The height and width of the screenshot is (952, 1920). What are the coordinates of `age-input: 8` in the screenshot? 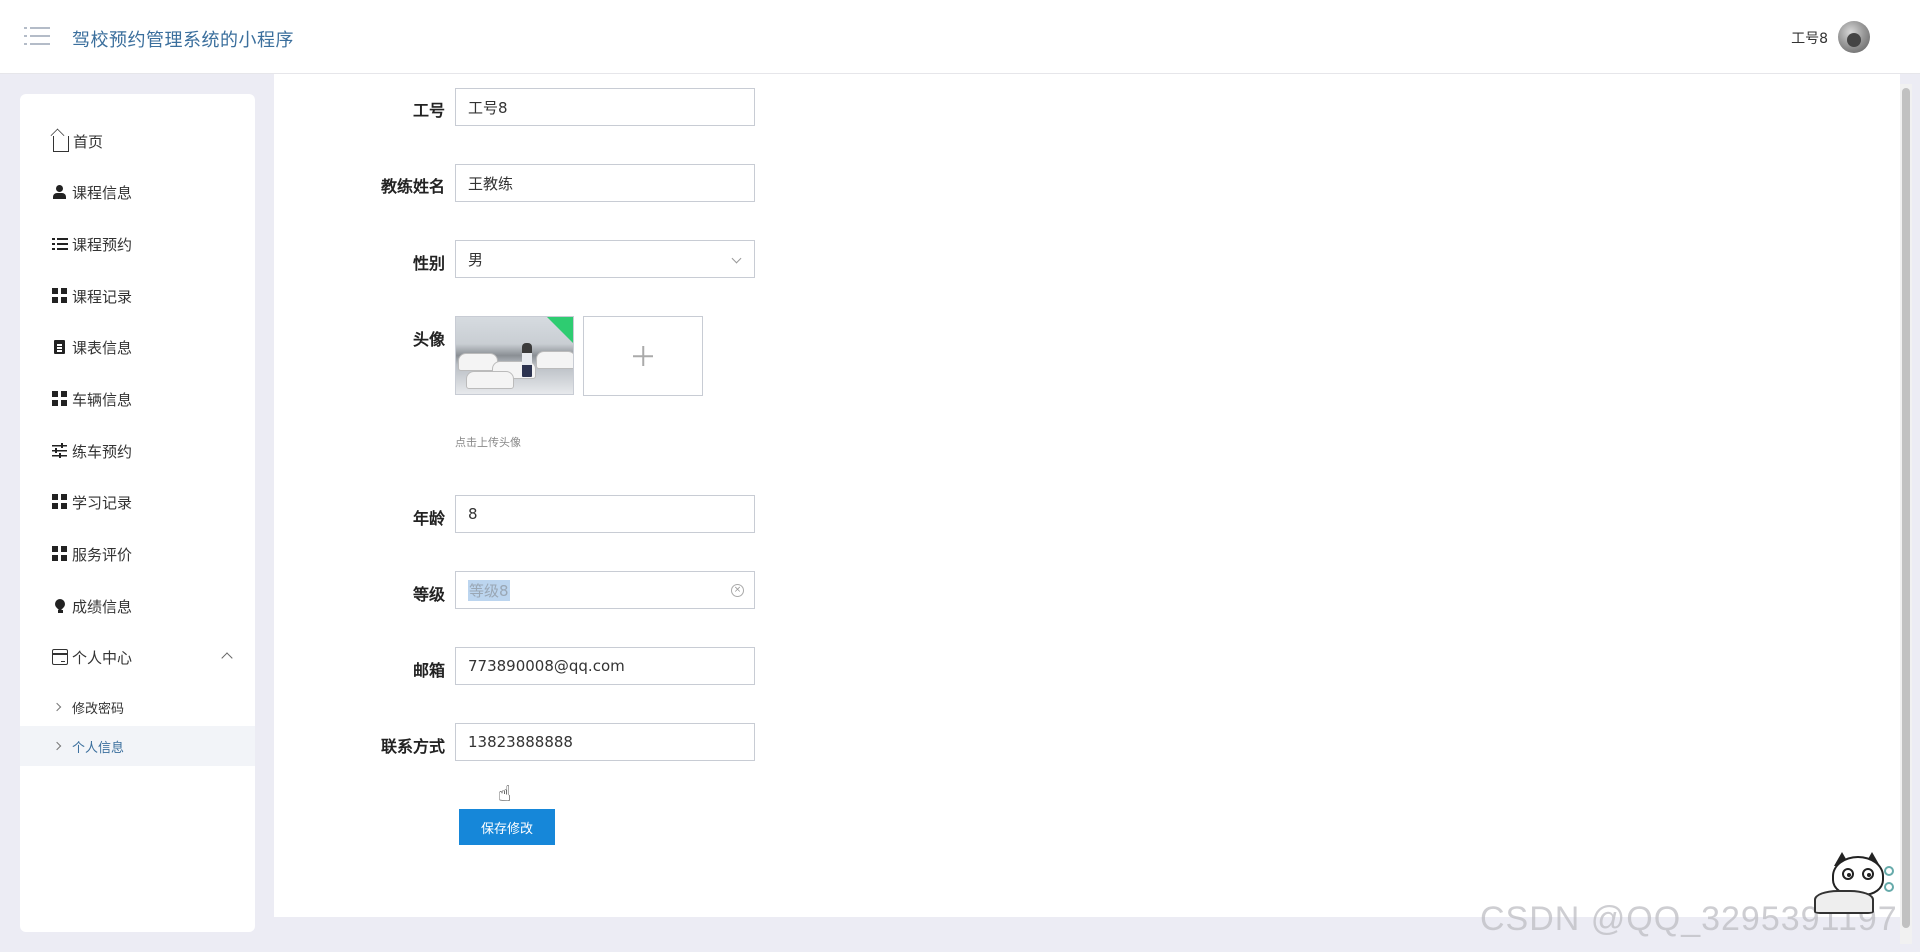 It's located at (605, 514).